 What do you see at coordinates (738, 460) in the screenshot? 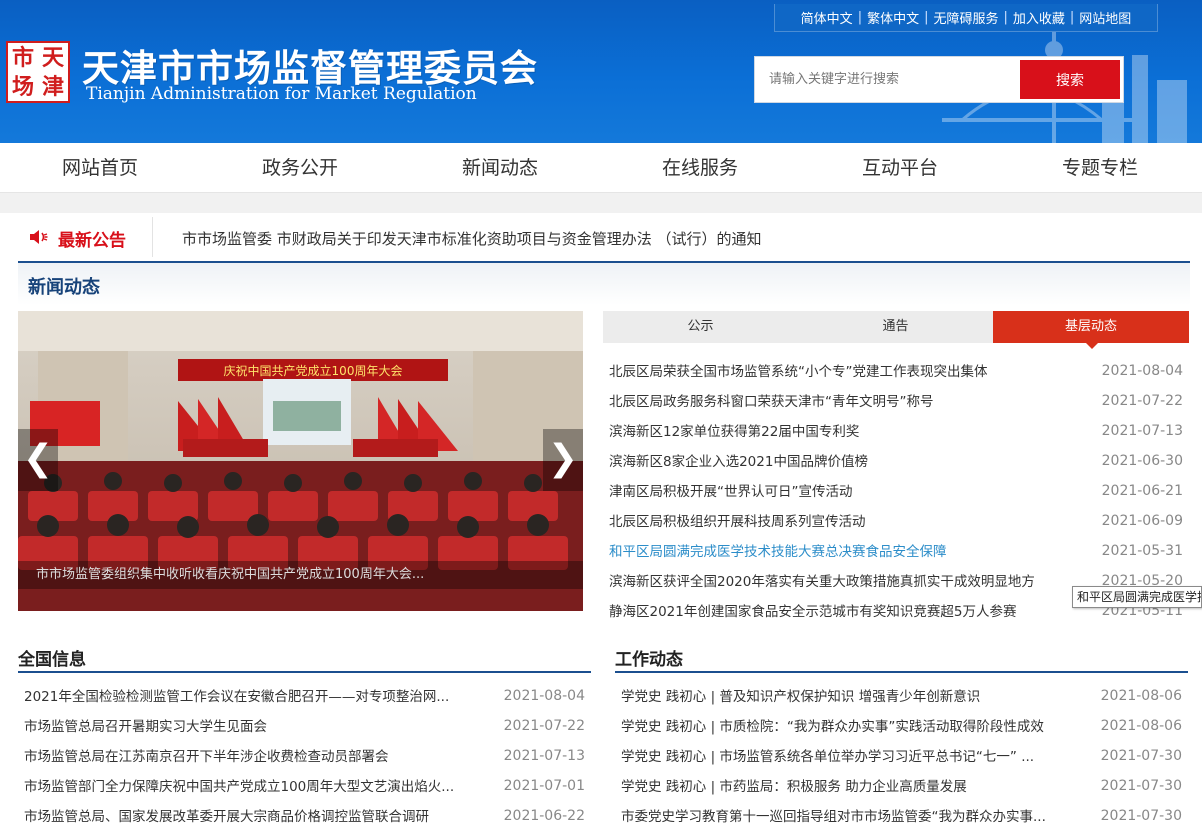
I see `news-link: 滨海新区8家企业入选2021中国品牌价值榜` at bounding box center [738, 460].